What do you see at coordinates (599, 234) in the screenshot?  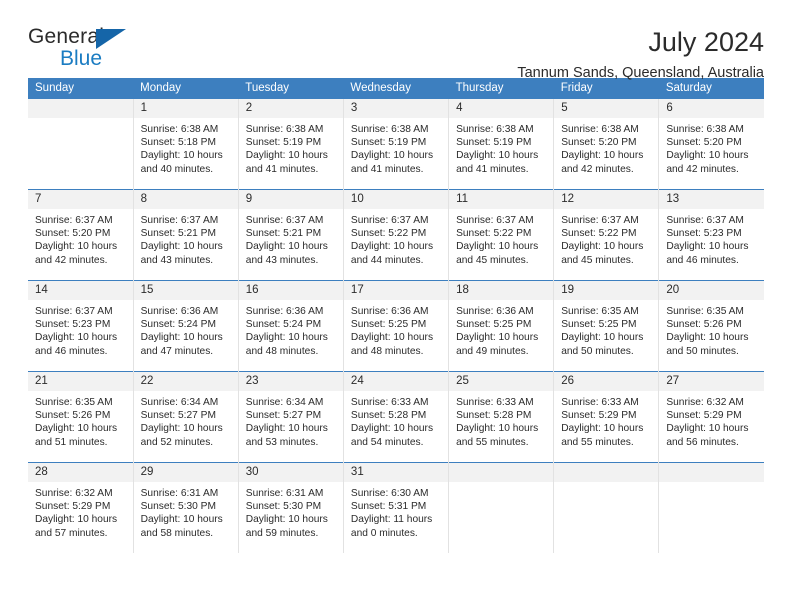 I see `sunset-text: Sunset: 5:22 PM` at bounding box center [599, 234].